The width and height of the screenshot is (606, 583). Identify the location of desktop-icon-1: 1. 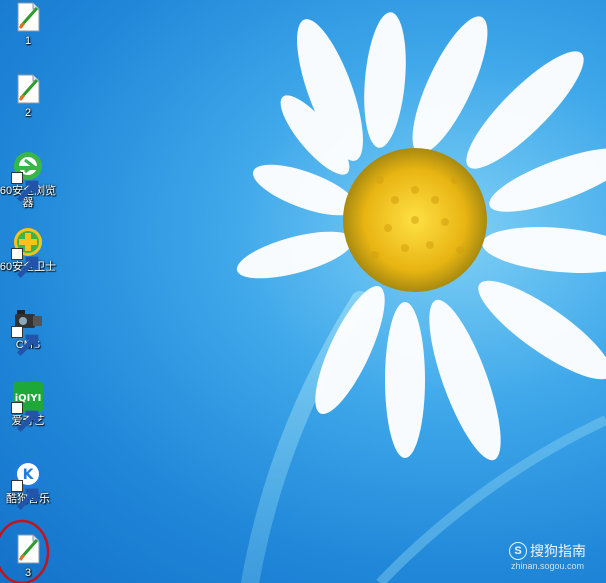
(28, 23).